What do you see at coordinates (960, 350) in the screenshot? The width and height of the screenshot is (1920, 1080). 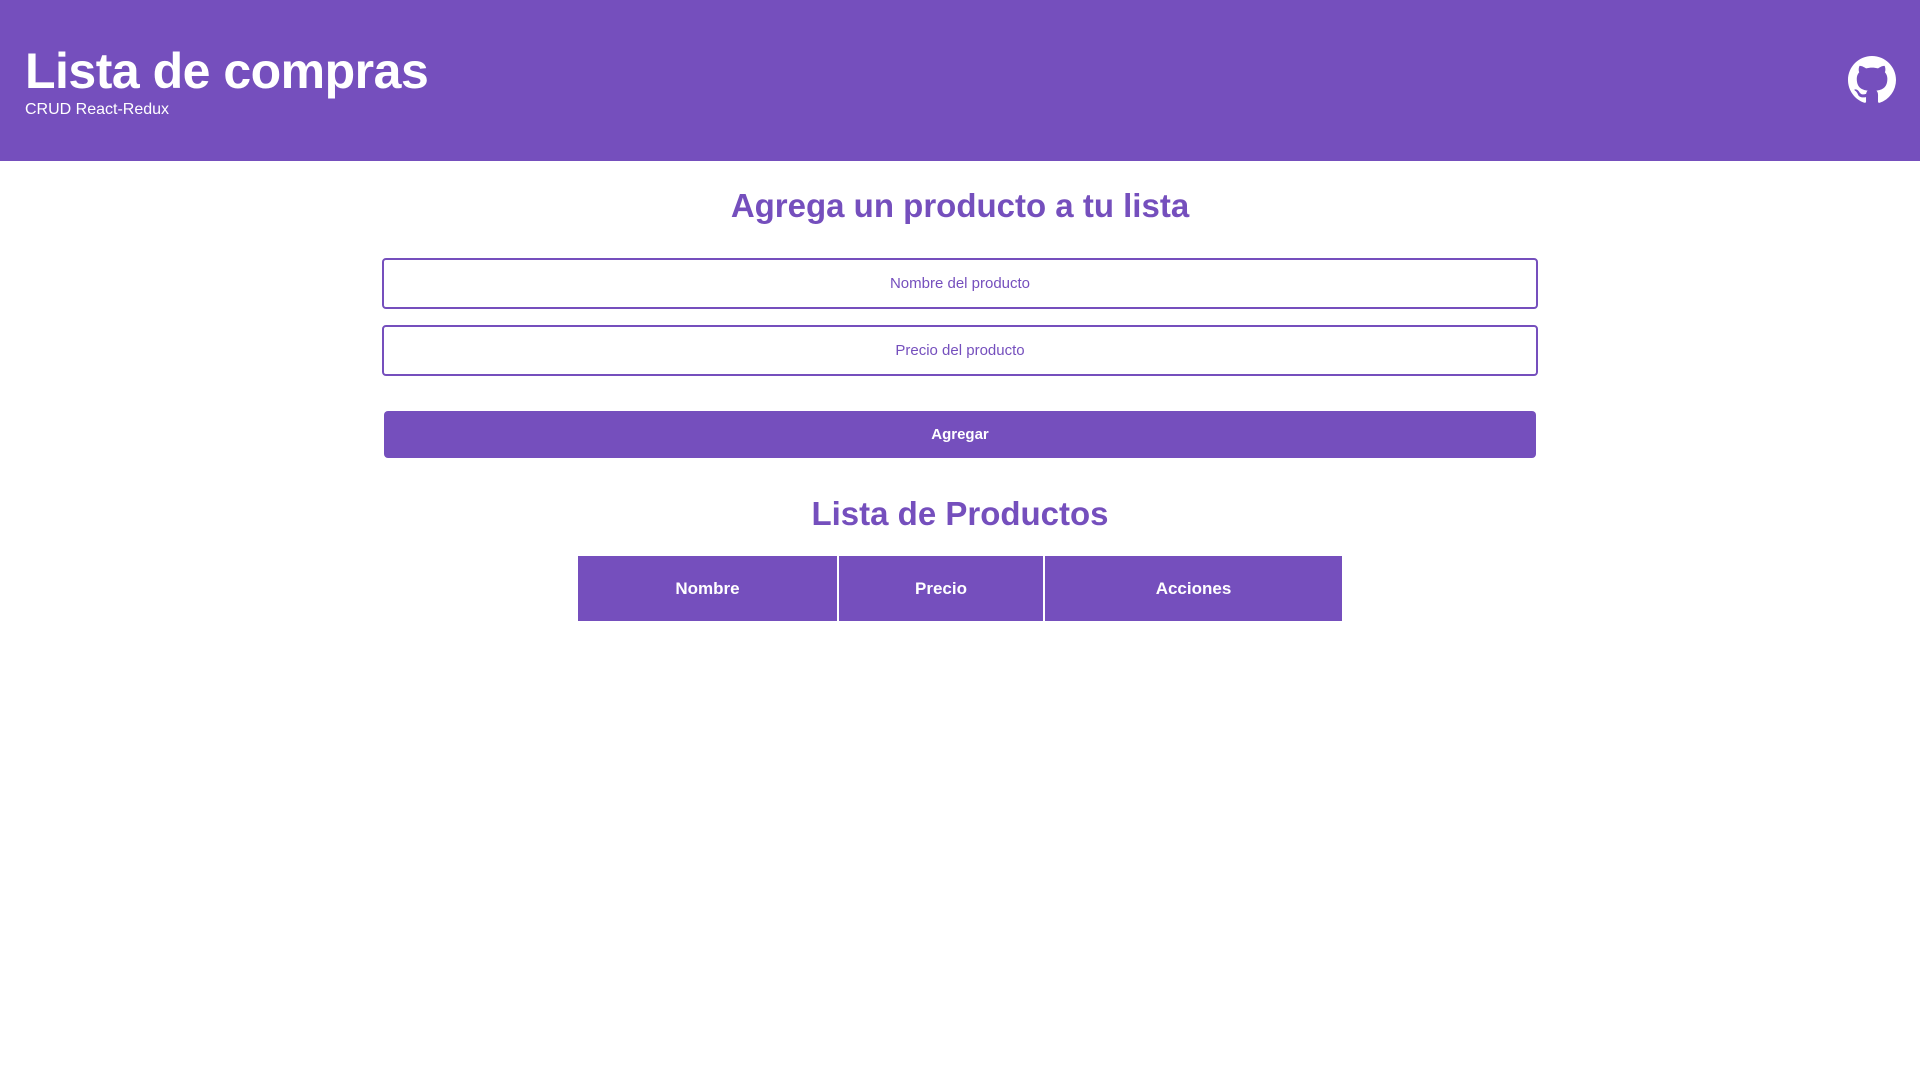 I see `product-price-input` at bounding box center [960, 350].